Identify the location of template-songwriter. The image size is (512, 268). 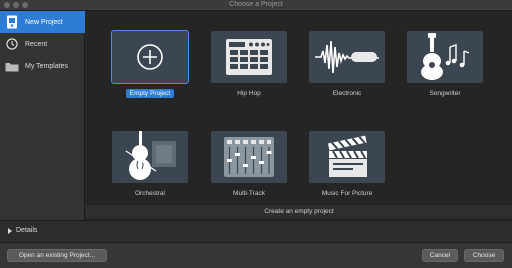
(445, 57).